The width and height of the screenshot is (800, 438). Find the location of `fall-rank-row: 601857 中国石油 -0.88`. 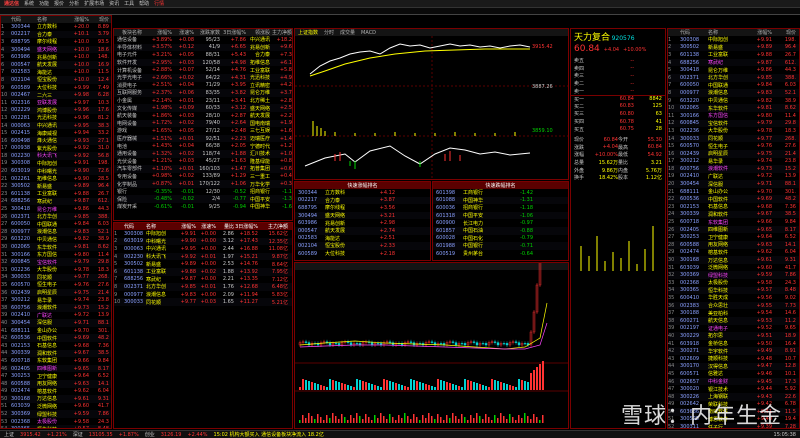

fall-rank-row: 601857 中国石油 -0.88 is located at coordinates (500, 230).